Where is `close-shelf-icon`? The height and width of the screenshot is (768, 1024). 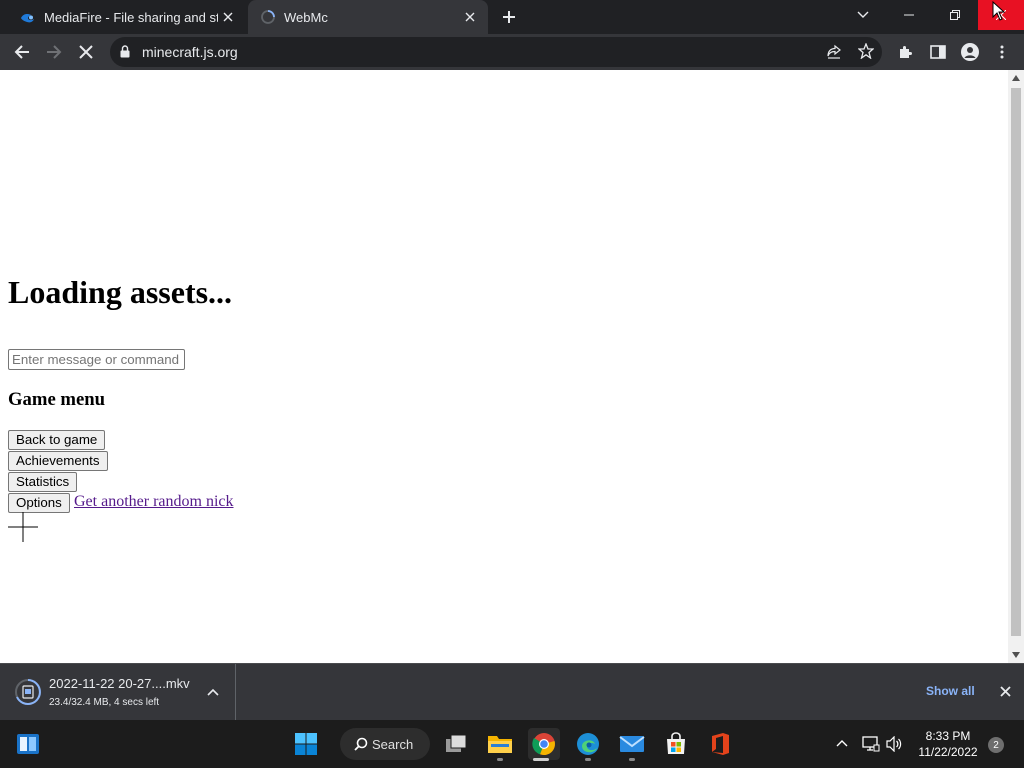
close-shelf-icon is located at coordinates (1005, 691).